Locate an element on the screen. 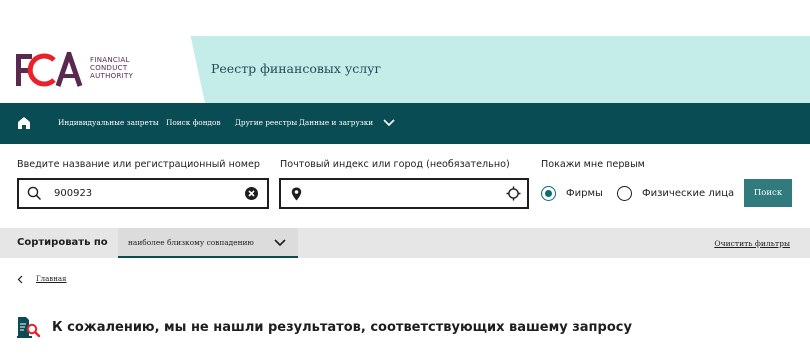  nav-item-fund-search: Поиск фондов is located at coordinates (193, 122).